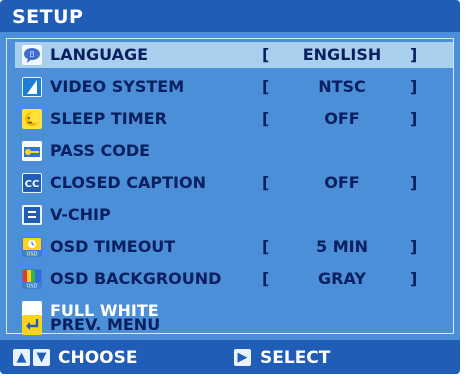  I want to click on svg-text: CC, so click(32, 184).